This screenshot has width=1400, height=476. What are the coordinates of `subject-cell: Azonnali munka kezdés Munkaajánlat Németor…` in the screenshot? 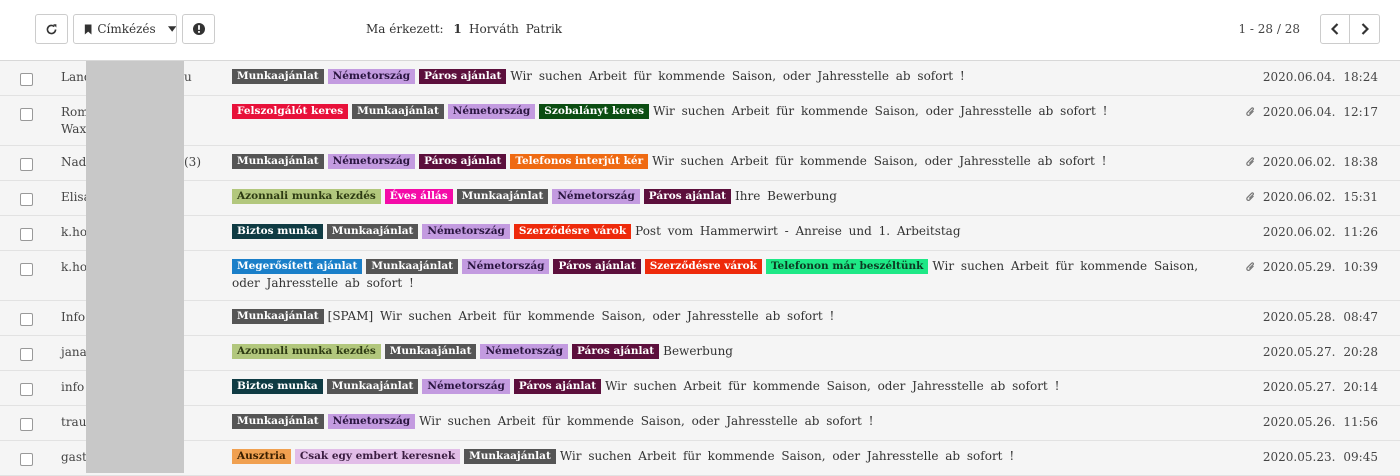 It's located at (732, 351).